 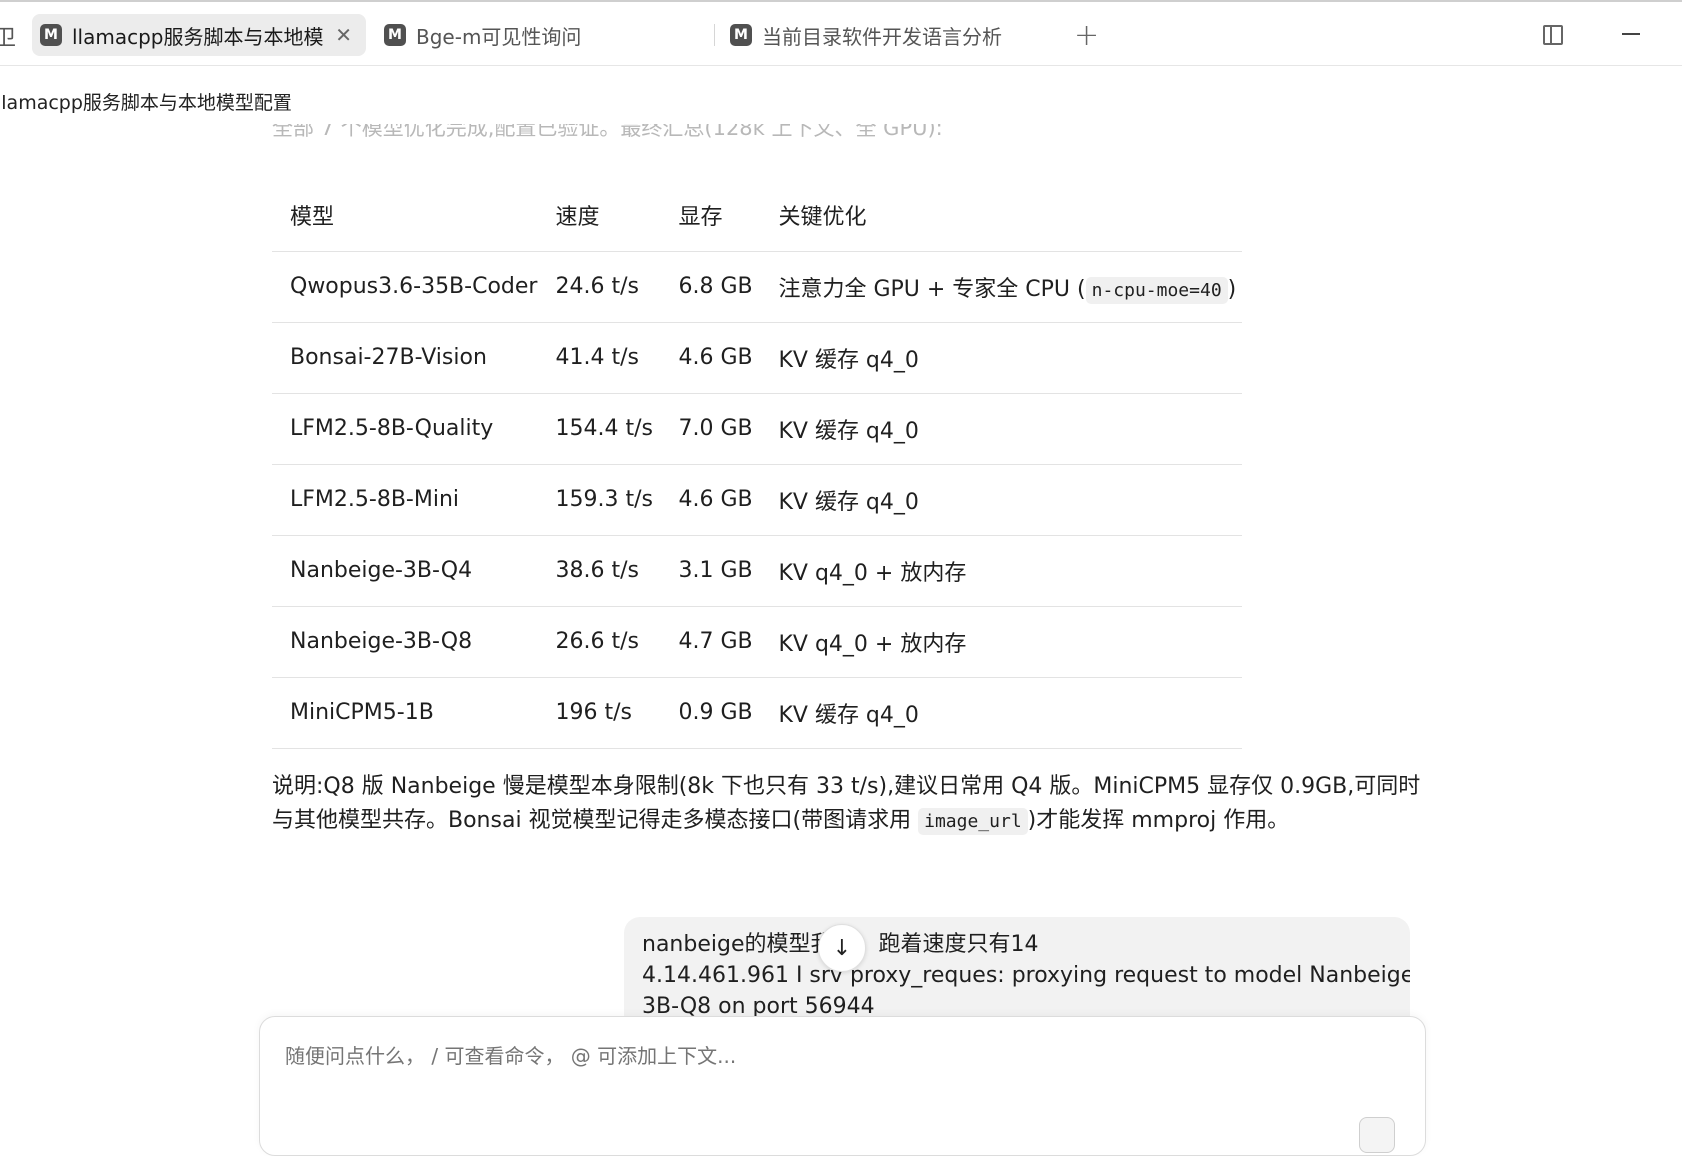 What do you see at coordinates (599, 429) in the screenshot?
I see `cell-speed: 154.4 t/s` at bounding box center [599, 429].